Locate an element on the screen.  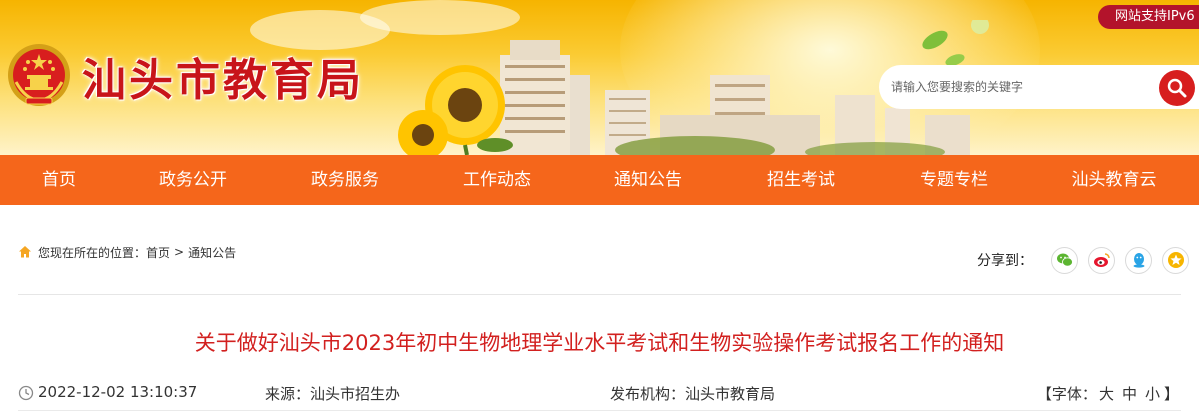
article-title: 关于做好汕头市2023年初中生物地理学业水平考试和生物实验操作考试报名工作的通知 is located at coordinates (599, 343).